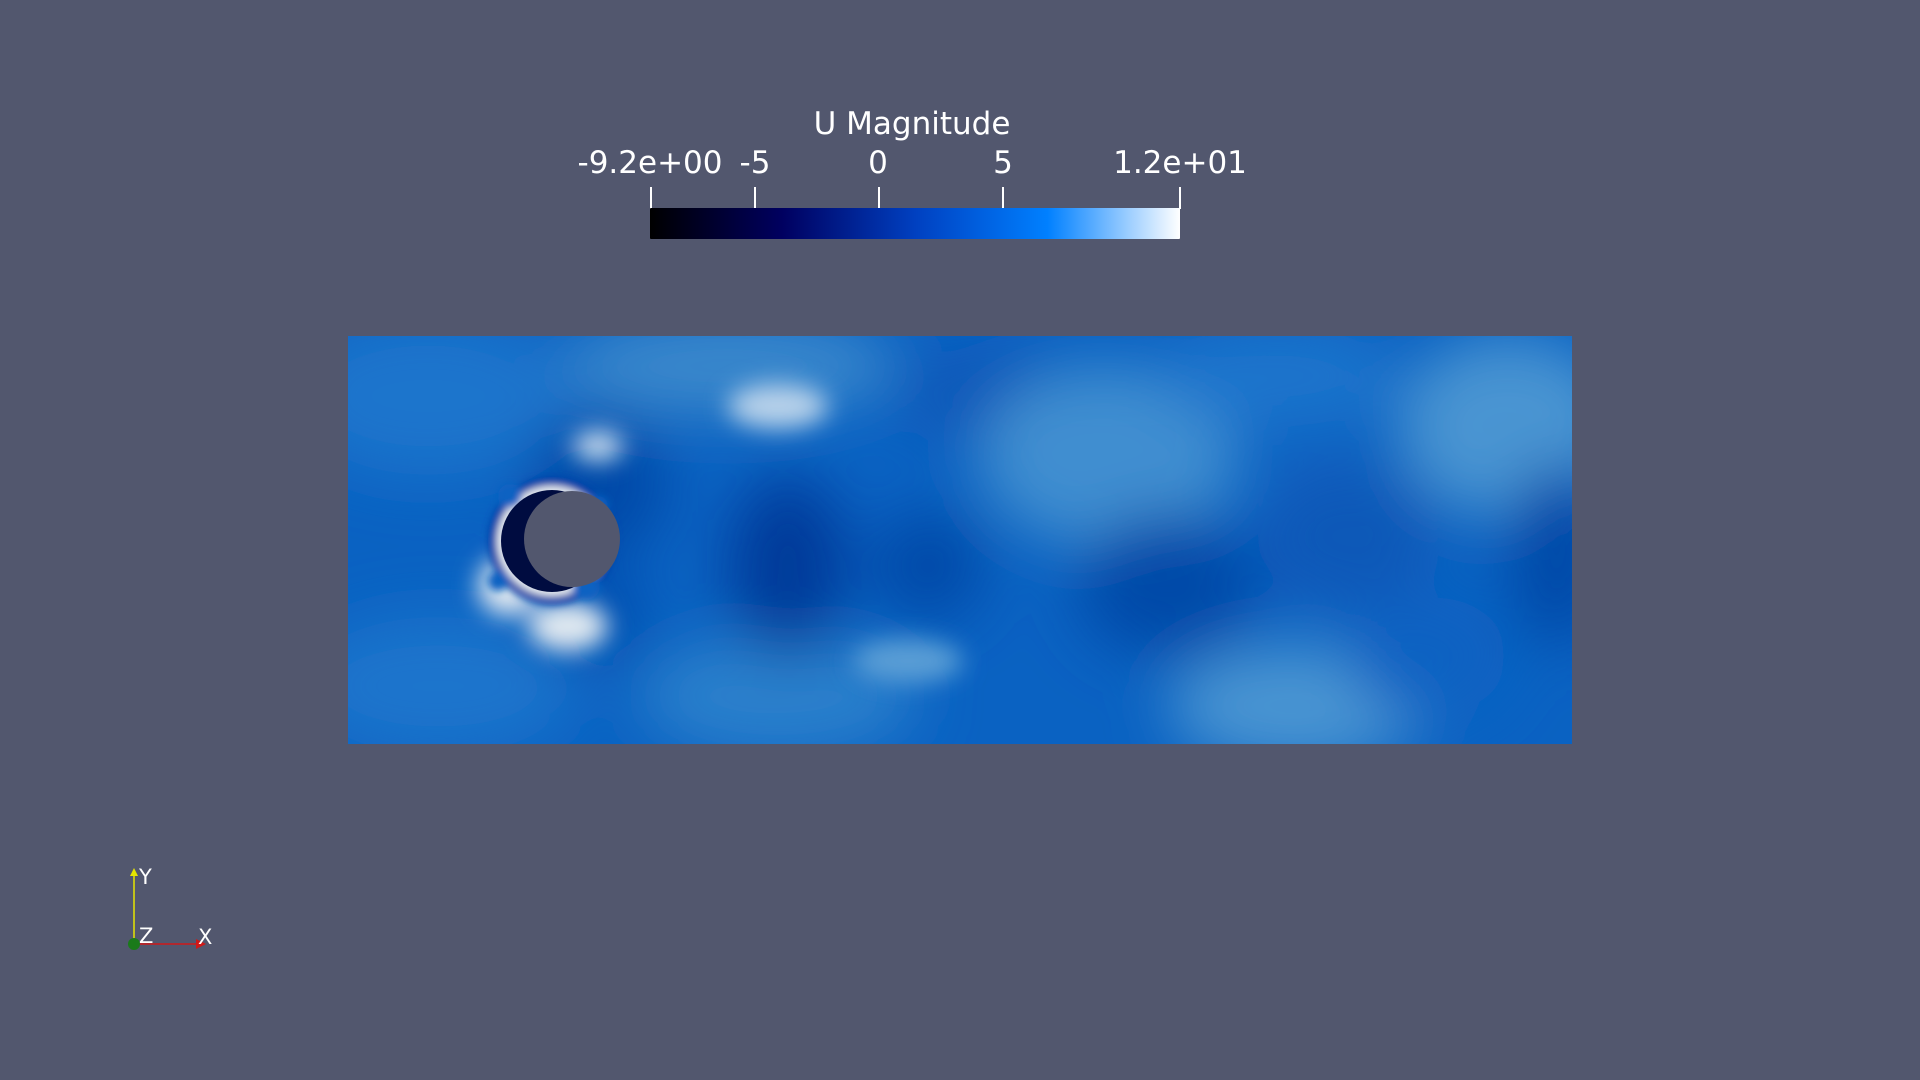 Image resolution: width=1920 pixels, height=1080 pixels. I want to click on x-axis-label: X, so click(205, 937).